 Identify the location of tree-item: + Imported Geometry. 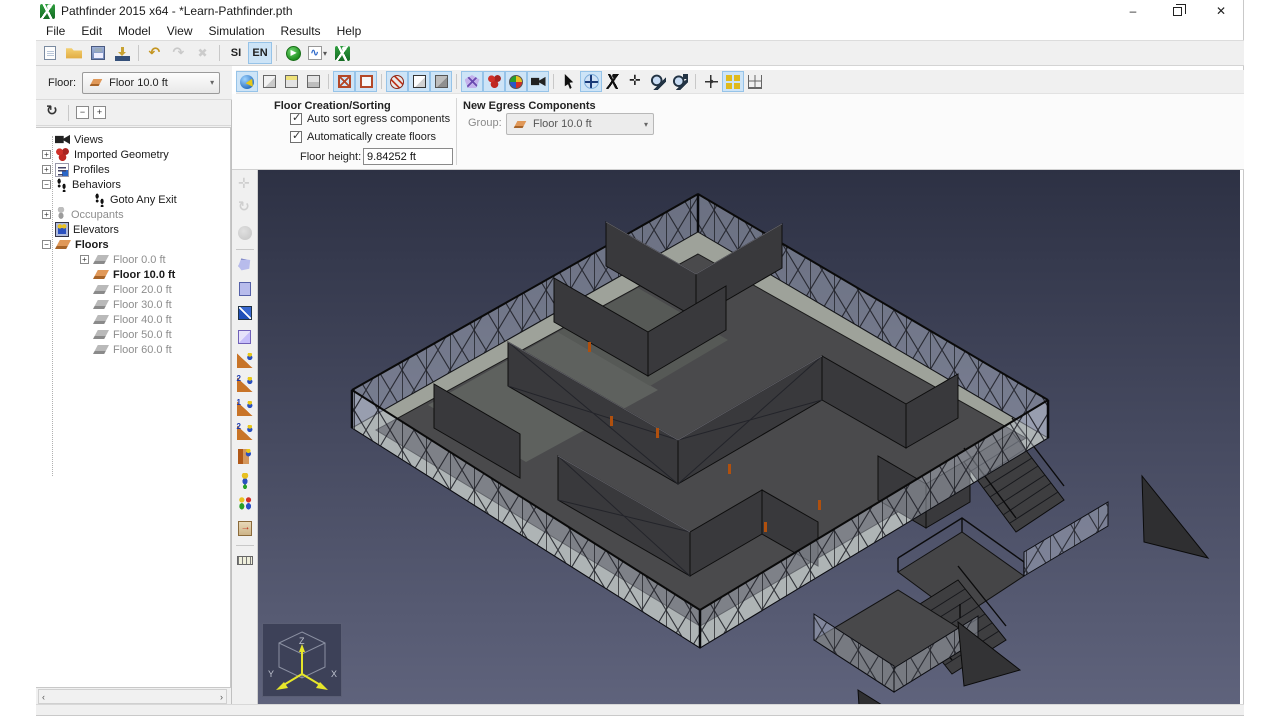
(133, 154).